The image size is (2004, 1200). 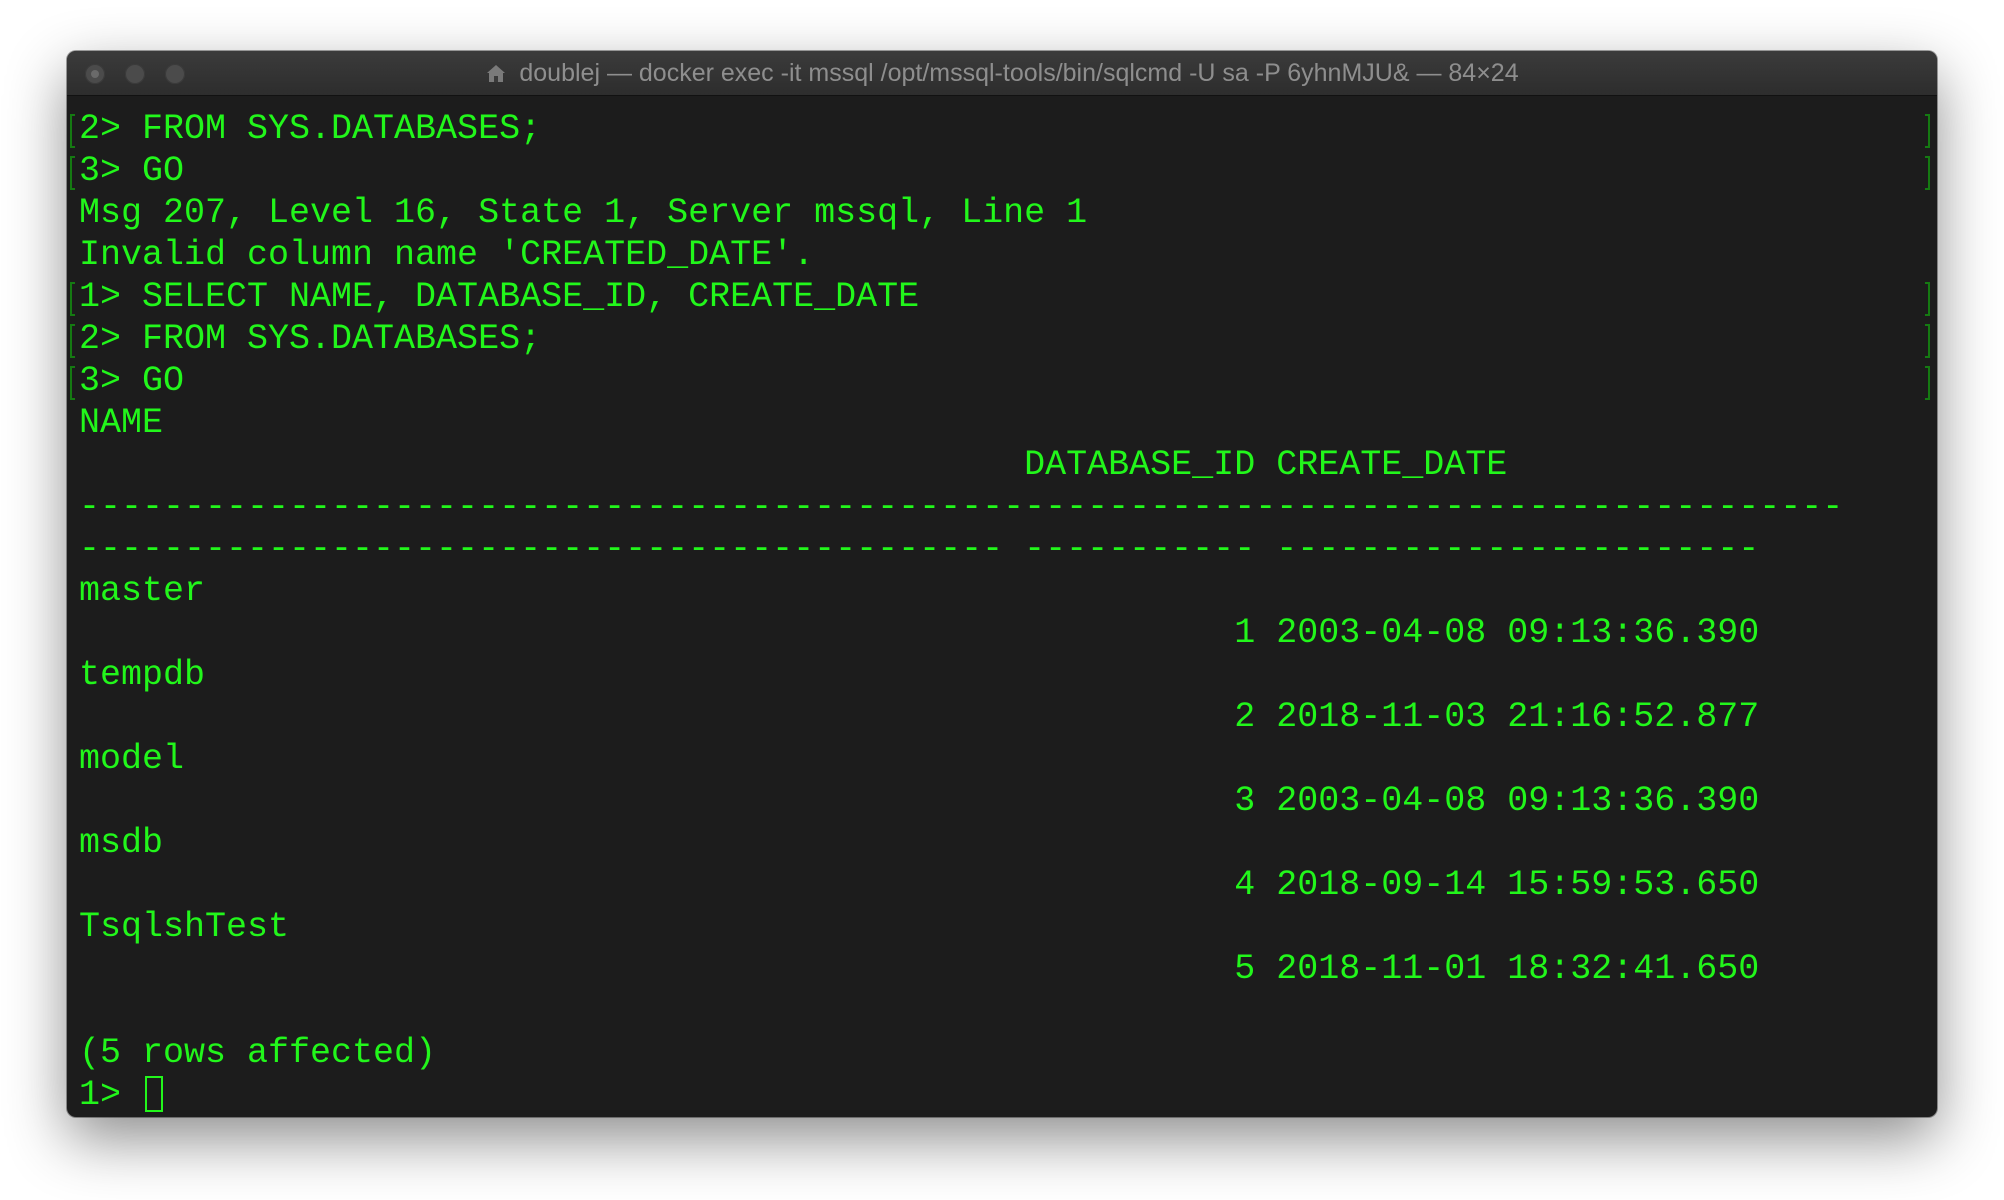 What do you see at coordinates (793, 465) in the screenshot?
I see `terminal-line: DATABASE_ID CREATE_DATE` at bounding box center [793, 465].